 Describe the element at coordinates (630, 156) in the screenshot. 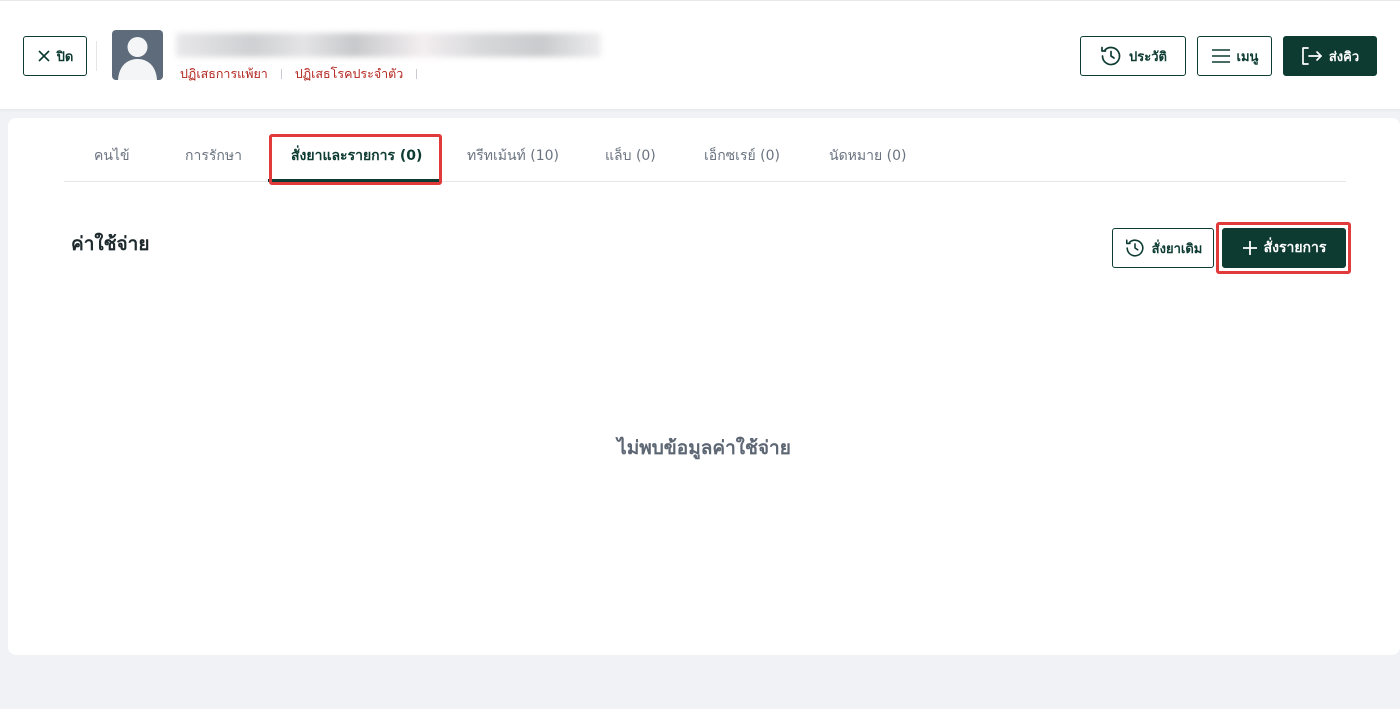

I see `tab-lab: แล็บ (0)` at that location.